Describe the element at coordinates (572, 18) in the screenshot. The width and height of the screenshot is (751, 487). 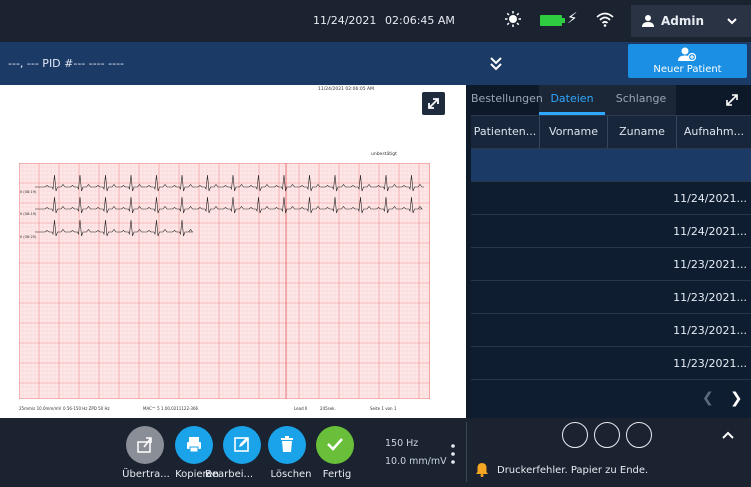
I see `charging-icon: ⚡` at that location.